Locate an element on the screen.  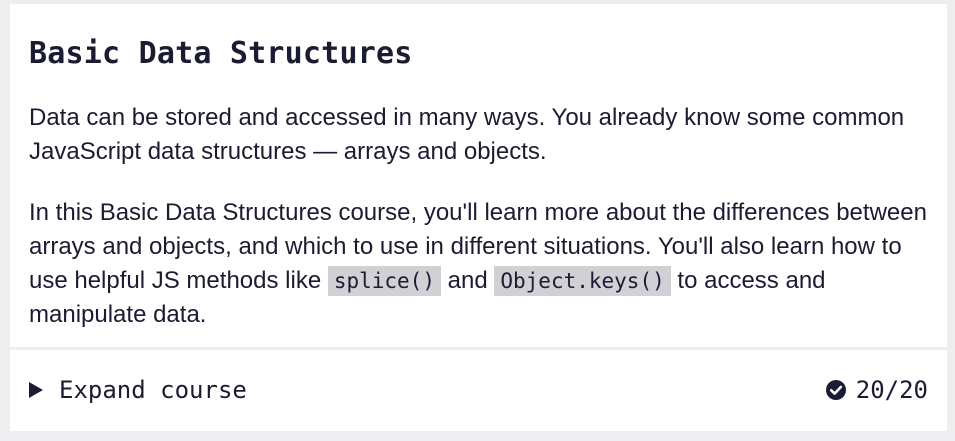
code-object-keys: Object.keys() is located at coordinates (582, 281).